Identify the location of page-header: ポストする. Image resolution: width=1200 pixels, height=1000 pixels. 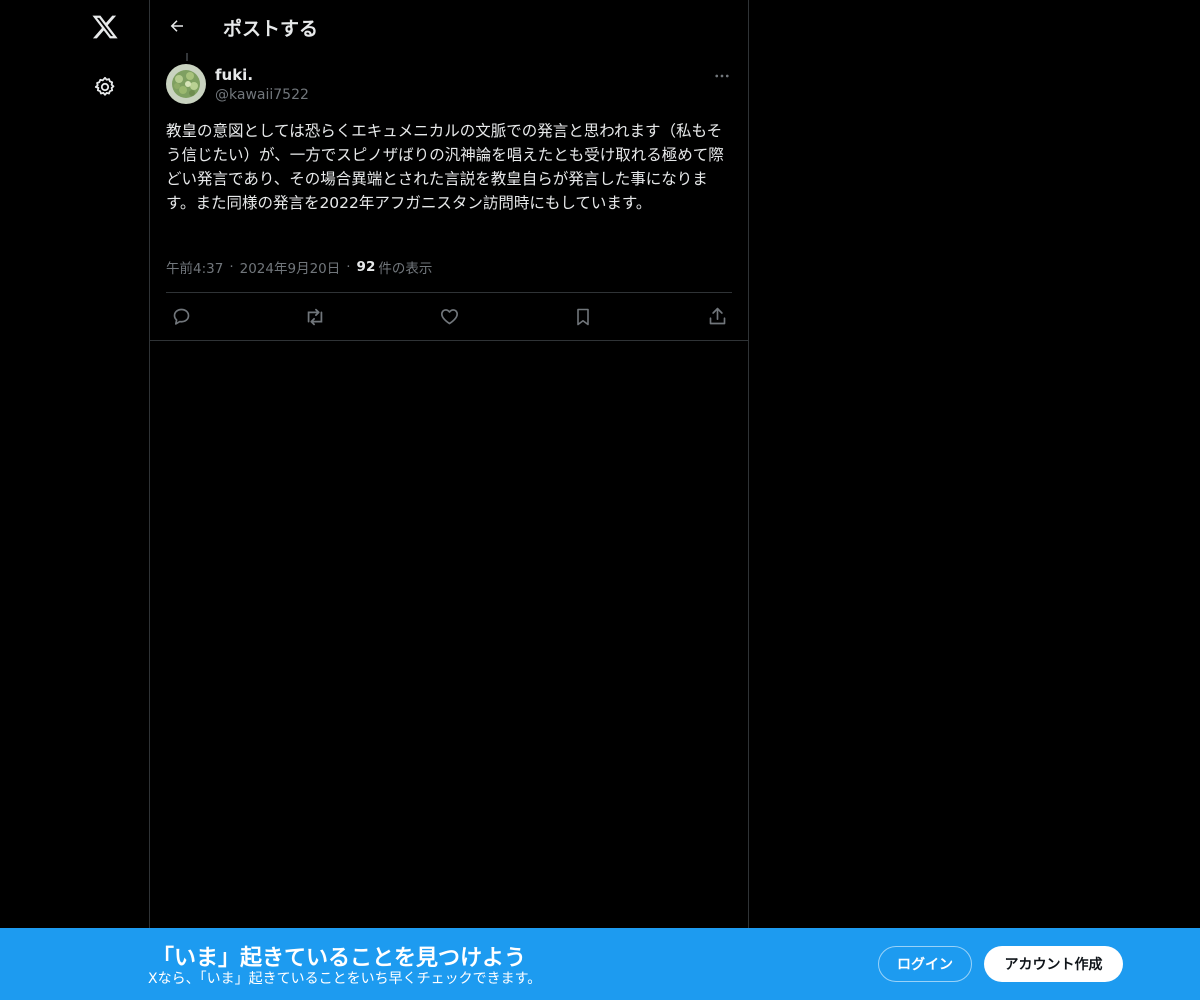
(449, 26).